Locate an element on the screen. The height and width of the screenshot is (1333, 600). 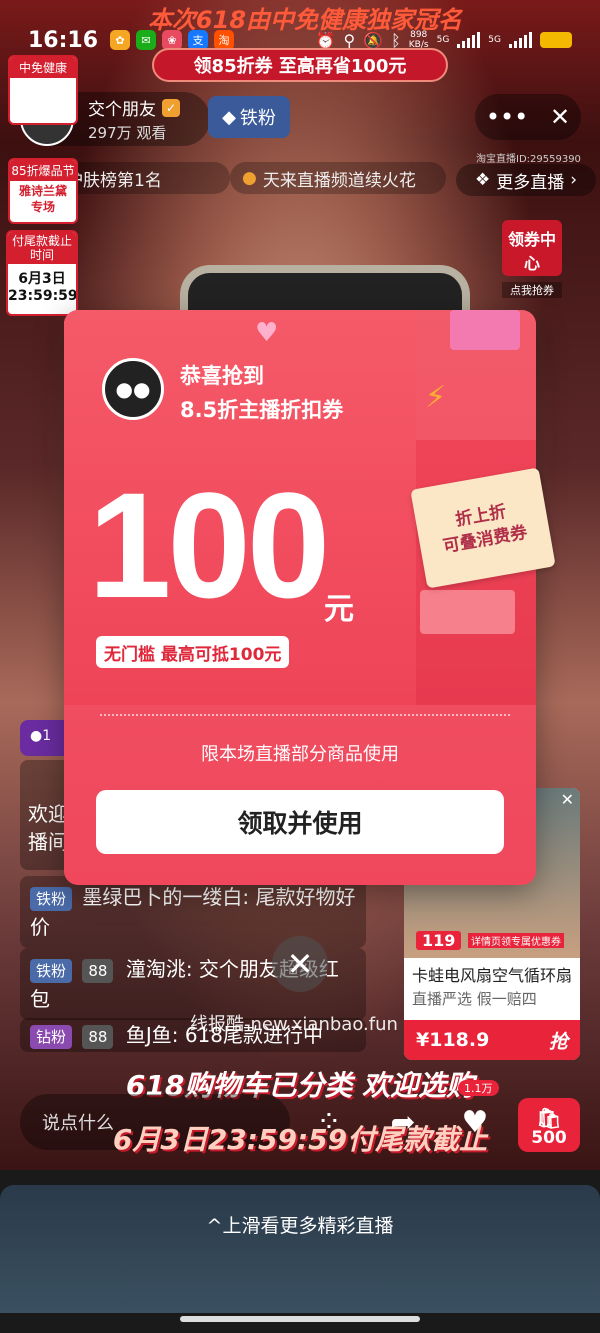
share-icon: ➦ is located at coordinates (403, 1123).